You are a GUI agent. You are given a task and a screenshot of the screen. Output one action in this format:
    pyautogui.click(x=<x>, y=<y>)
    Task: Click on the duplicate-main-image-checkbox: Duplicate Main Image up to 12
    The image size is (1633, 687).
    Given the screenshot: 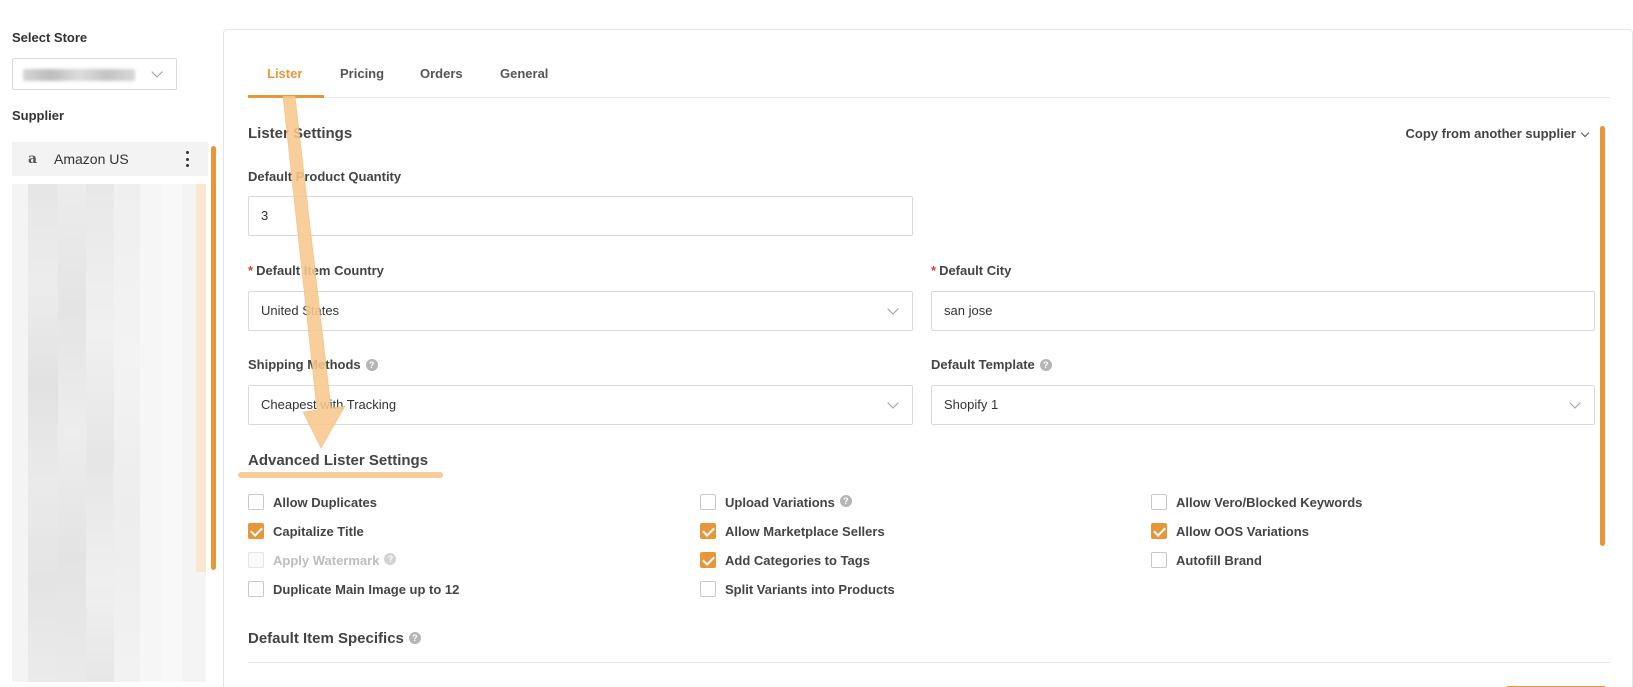 What is the action you would take?
    pyautogui.click(x=353, y=589)
    